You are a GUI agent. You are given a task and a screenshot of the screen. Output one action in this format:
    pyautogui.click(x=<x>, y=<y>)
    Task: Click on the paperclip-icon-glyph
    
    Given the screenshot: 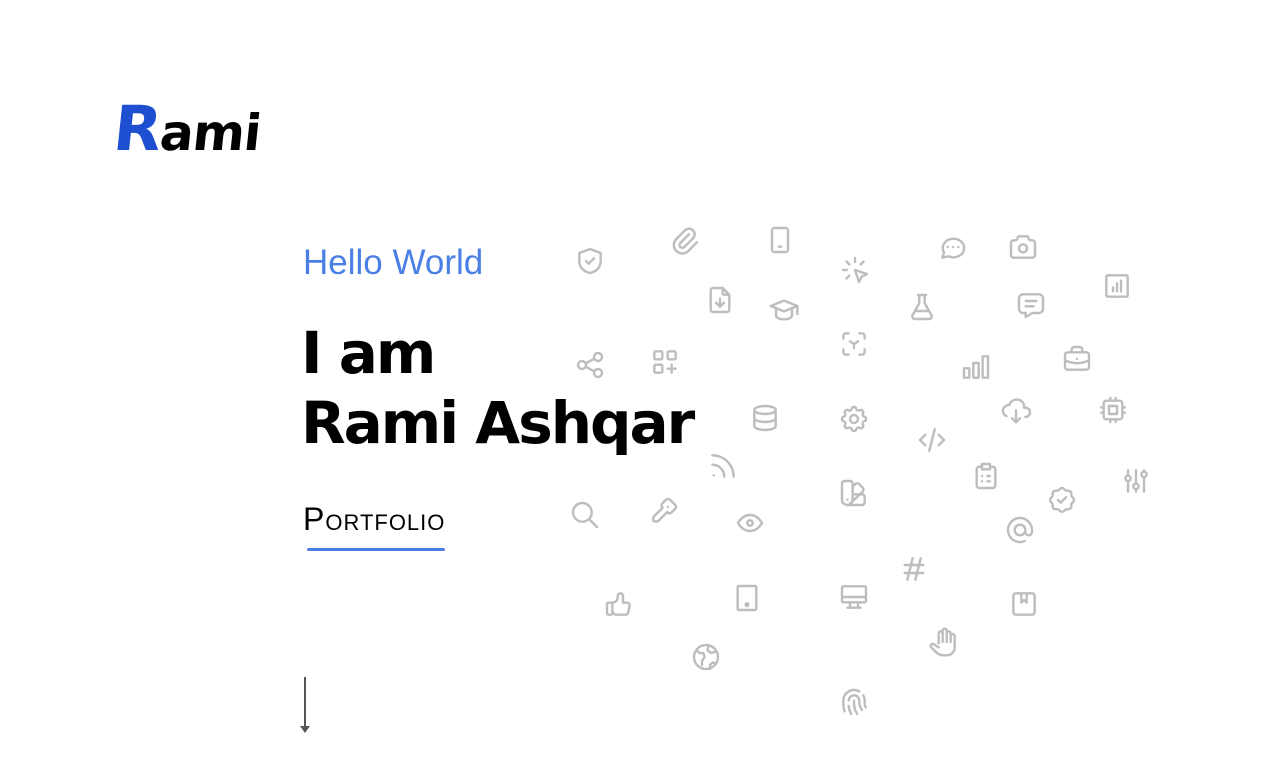 What is the action you would take?
    pyautogui.click(x=685, y=241)
    